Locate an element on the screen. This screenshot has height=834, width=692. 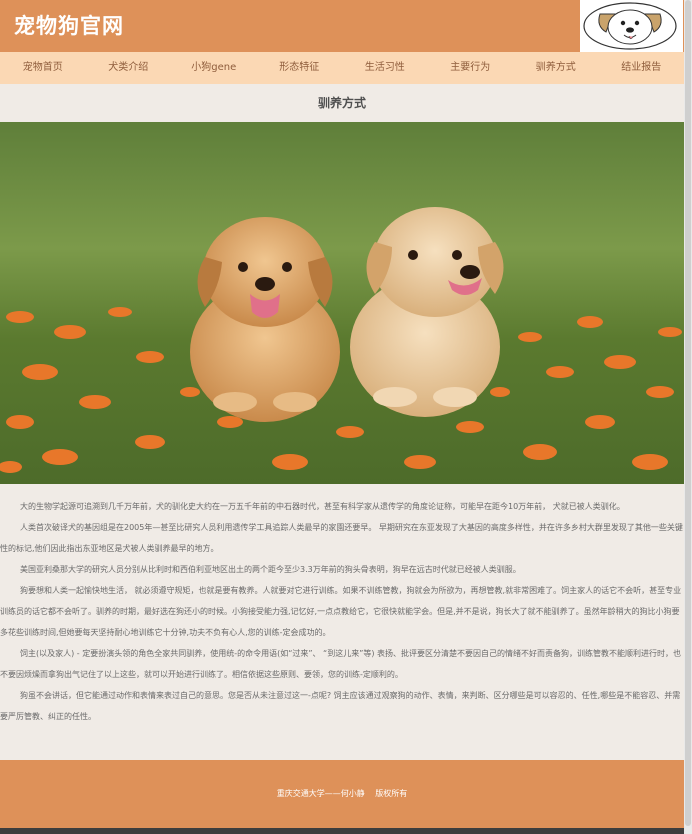
vertical-scrollbar is located at coordinates (688, 417).